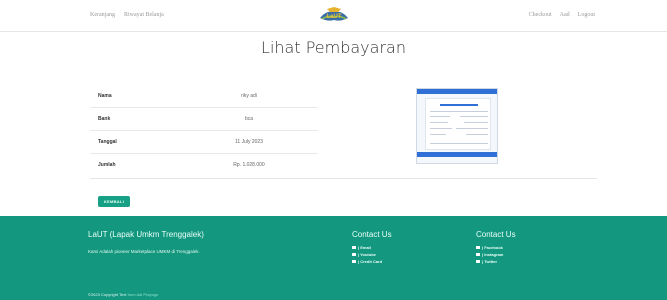 The width and height of the screenshot is (667, 300). What do you see at coordinates (107, 142) in the screenshot?
I see `row-label: Tanggal` at bounding box center [107, 142].